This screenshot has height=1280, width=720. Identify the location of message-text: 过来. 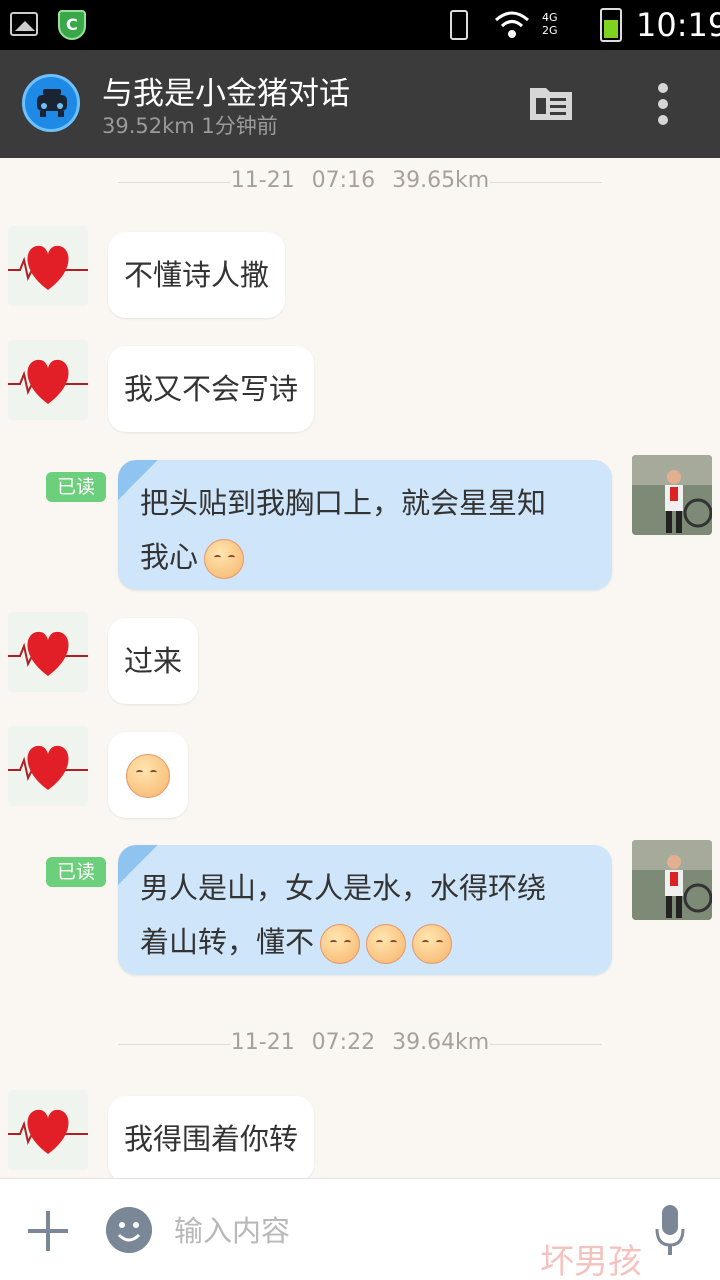
(153, 661).